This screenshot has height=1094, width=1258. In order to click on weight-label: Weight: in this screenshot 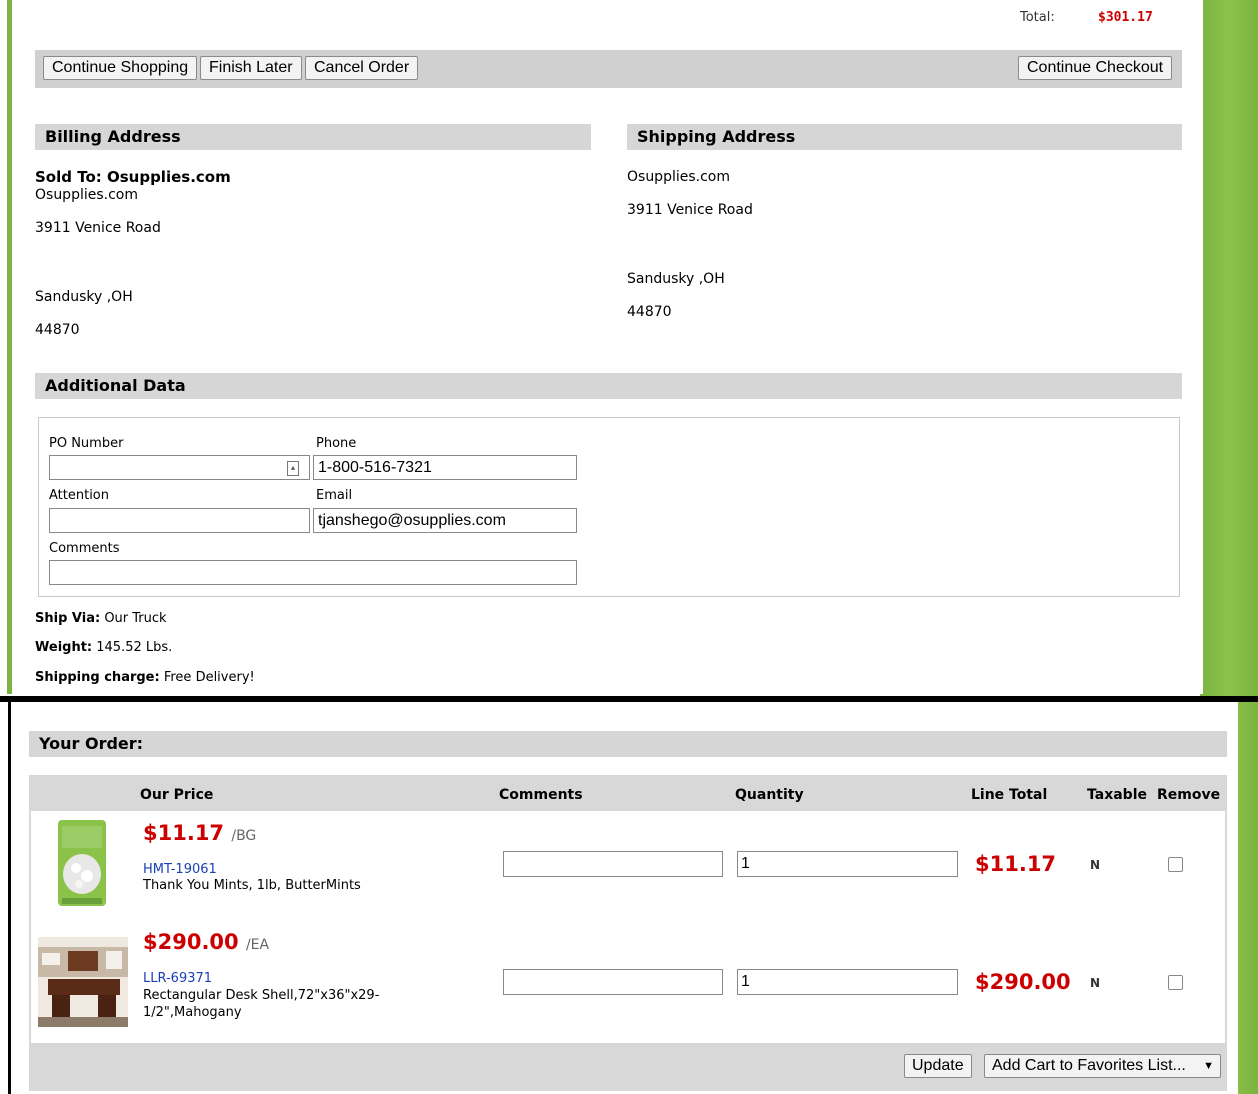, I will do `click(64, 647)`.